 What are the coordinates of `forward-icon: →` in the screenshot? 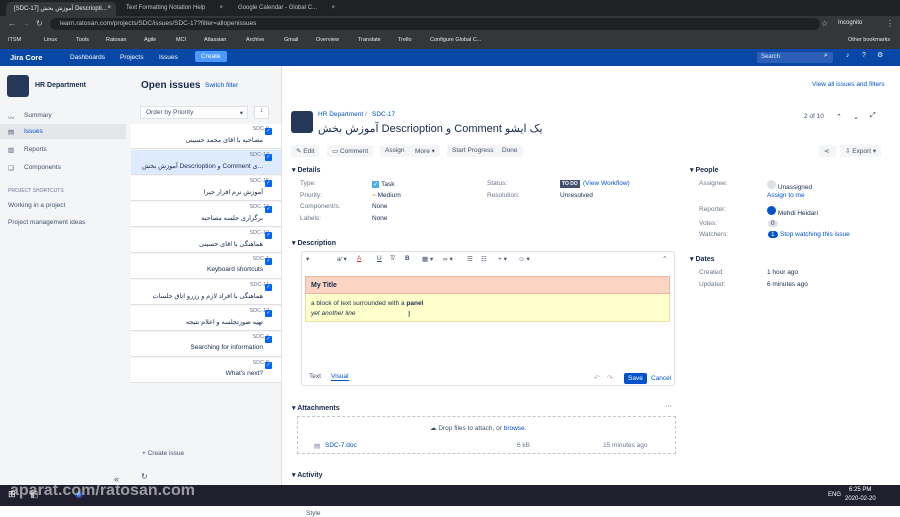 It's located at (26, 23).